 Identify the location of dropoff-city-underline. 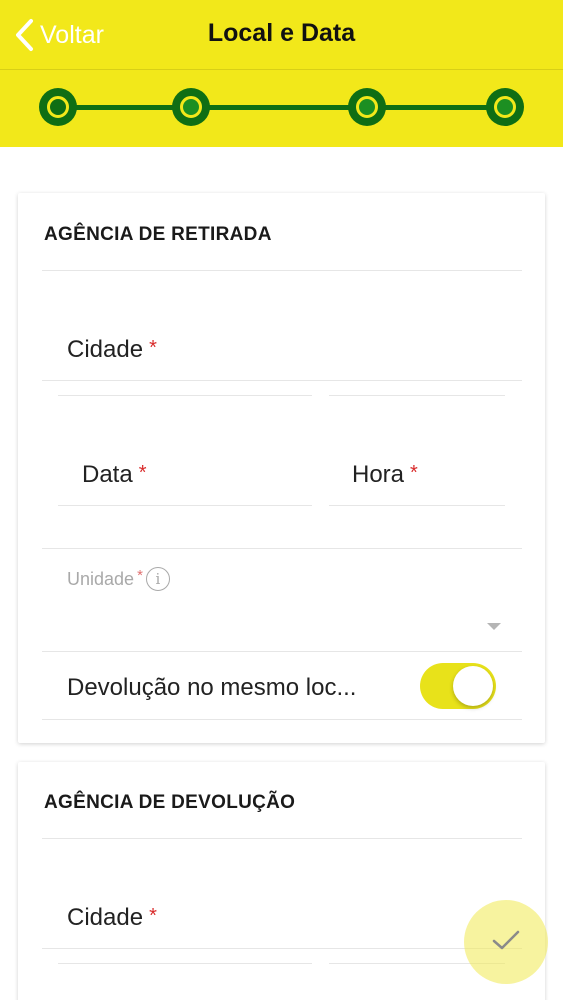
(282, 948).